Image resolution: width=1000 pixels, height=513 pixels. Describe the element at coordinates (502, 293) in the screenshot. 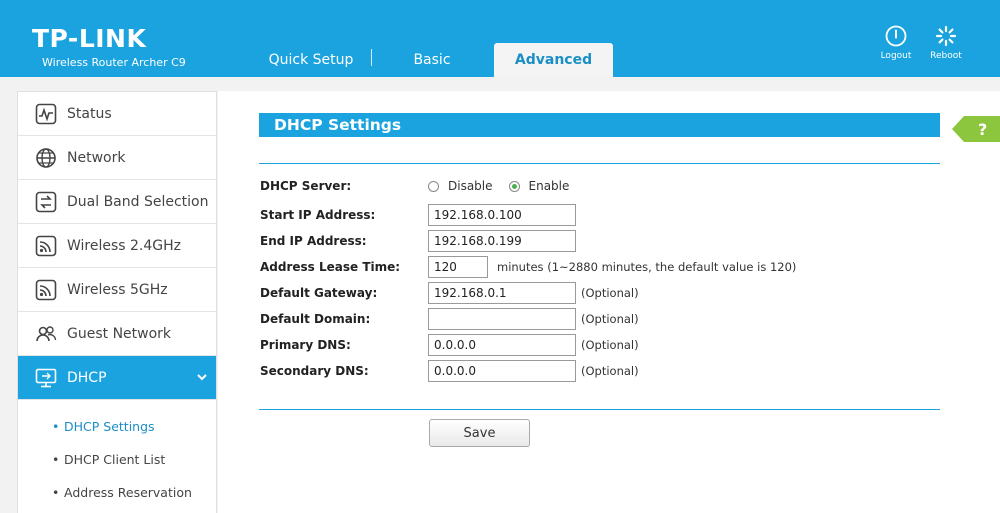

I see `gateway-input` at that location.